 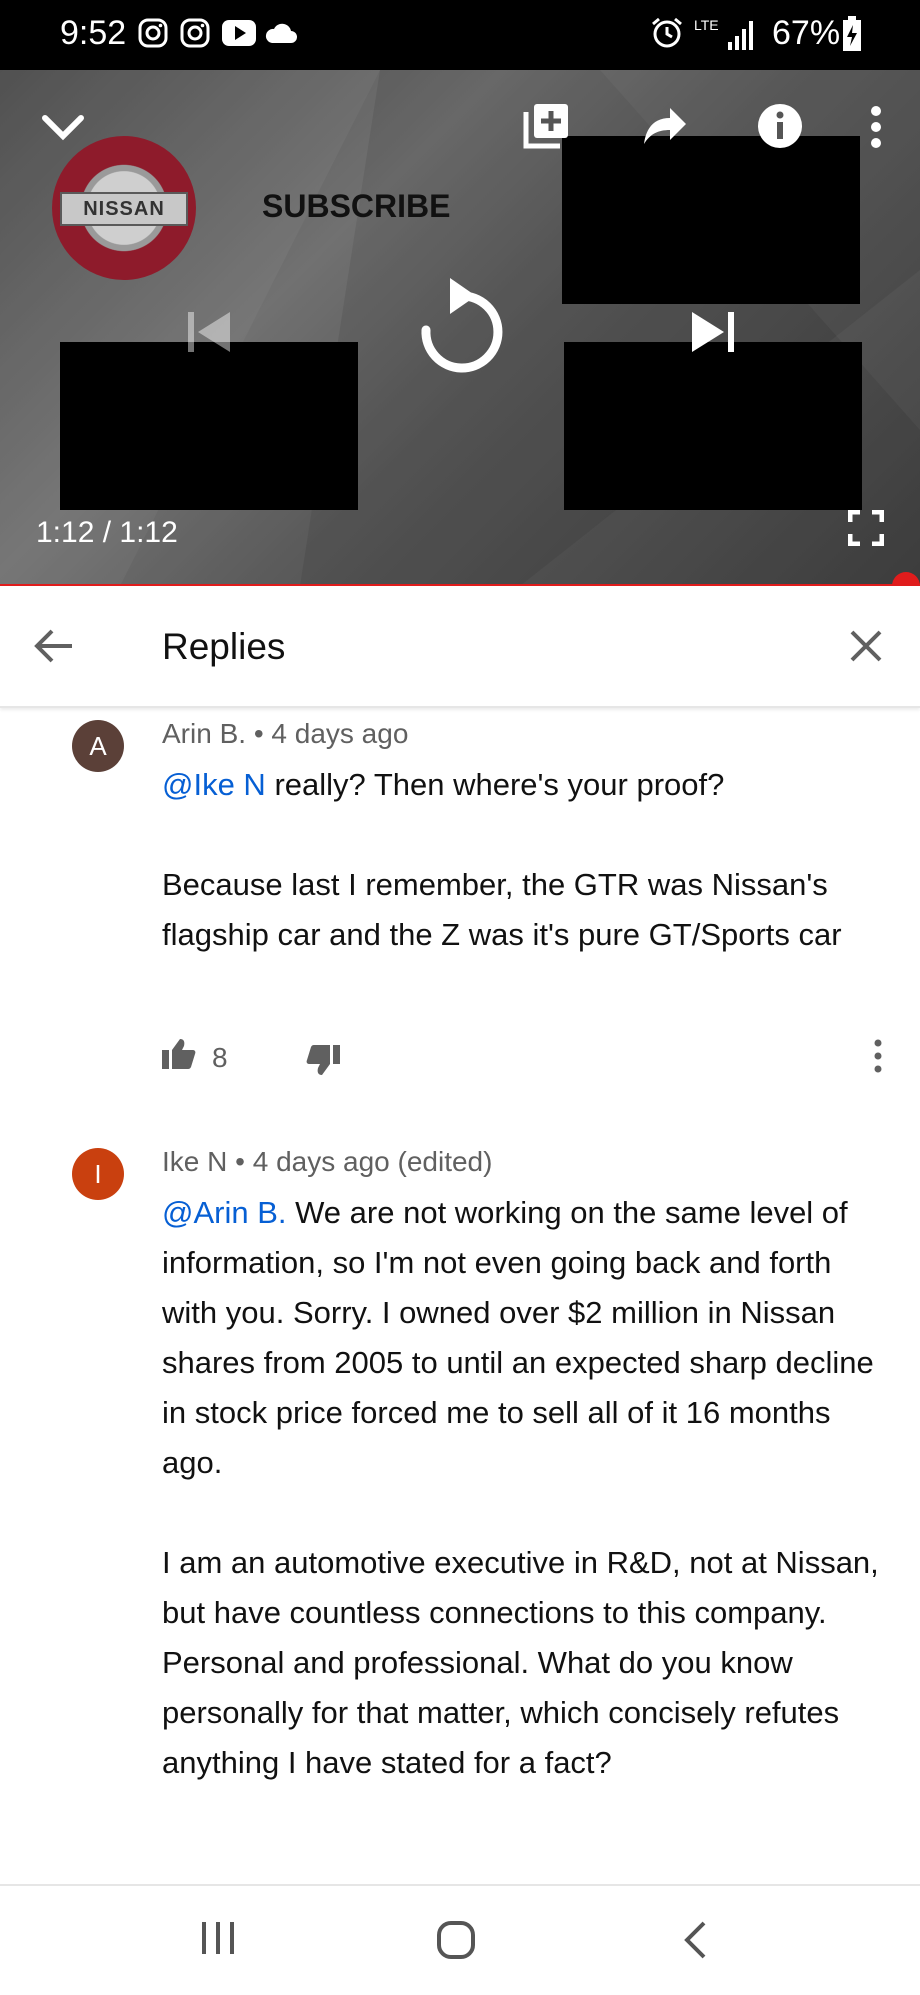 I want to click on share-icon, so click(x=665, y=126).